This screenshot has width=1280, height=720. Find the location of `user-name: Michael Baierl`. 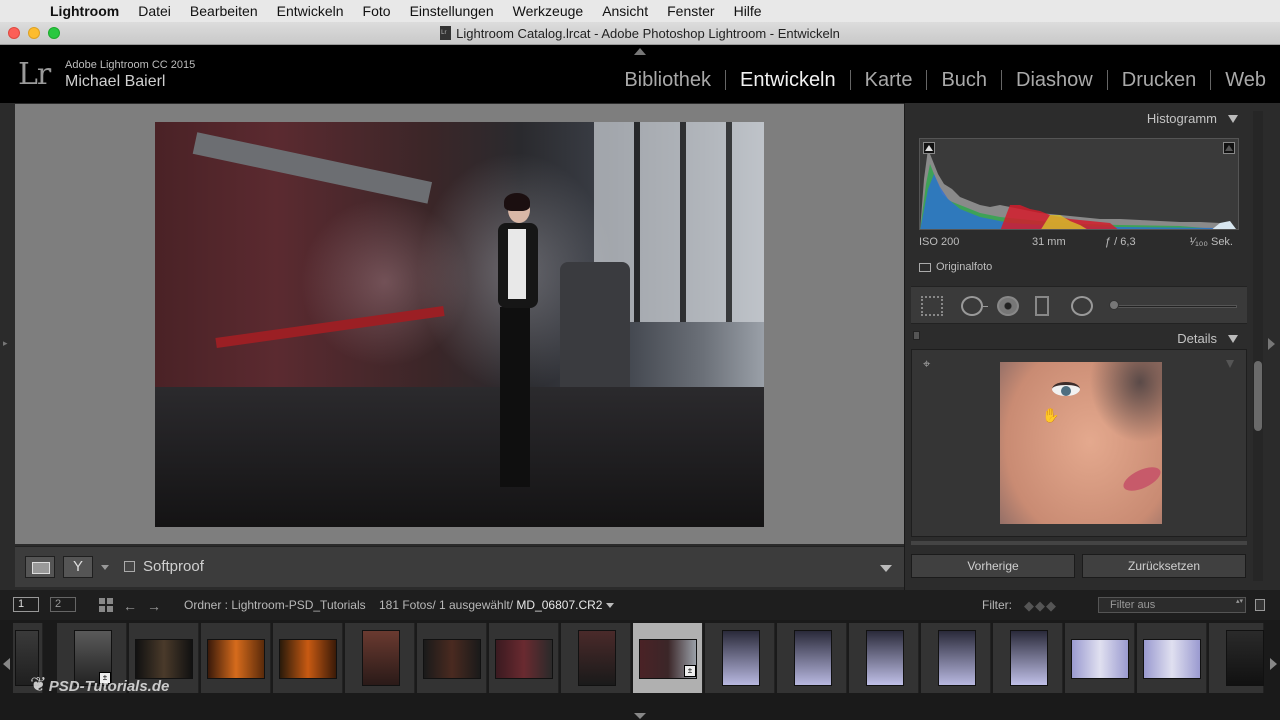

user-name: Michael Baierl is located at coordinates (115, 81).